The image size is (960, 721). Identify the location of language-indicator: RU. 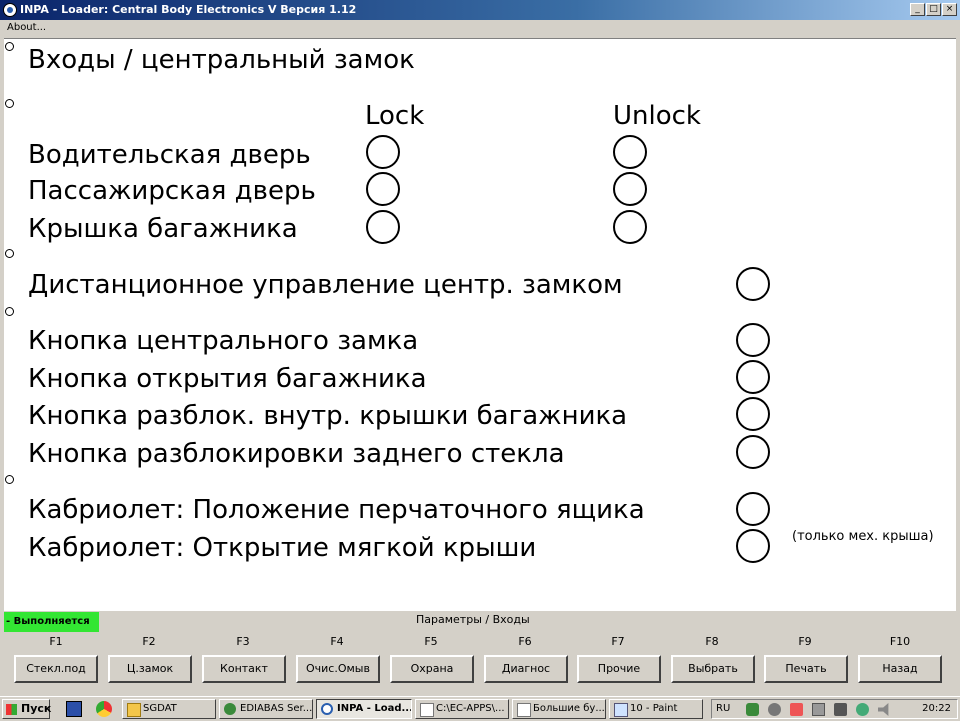
(723, 708).